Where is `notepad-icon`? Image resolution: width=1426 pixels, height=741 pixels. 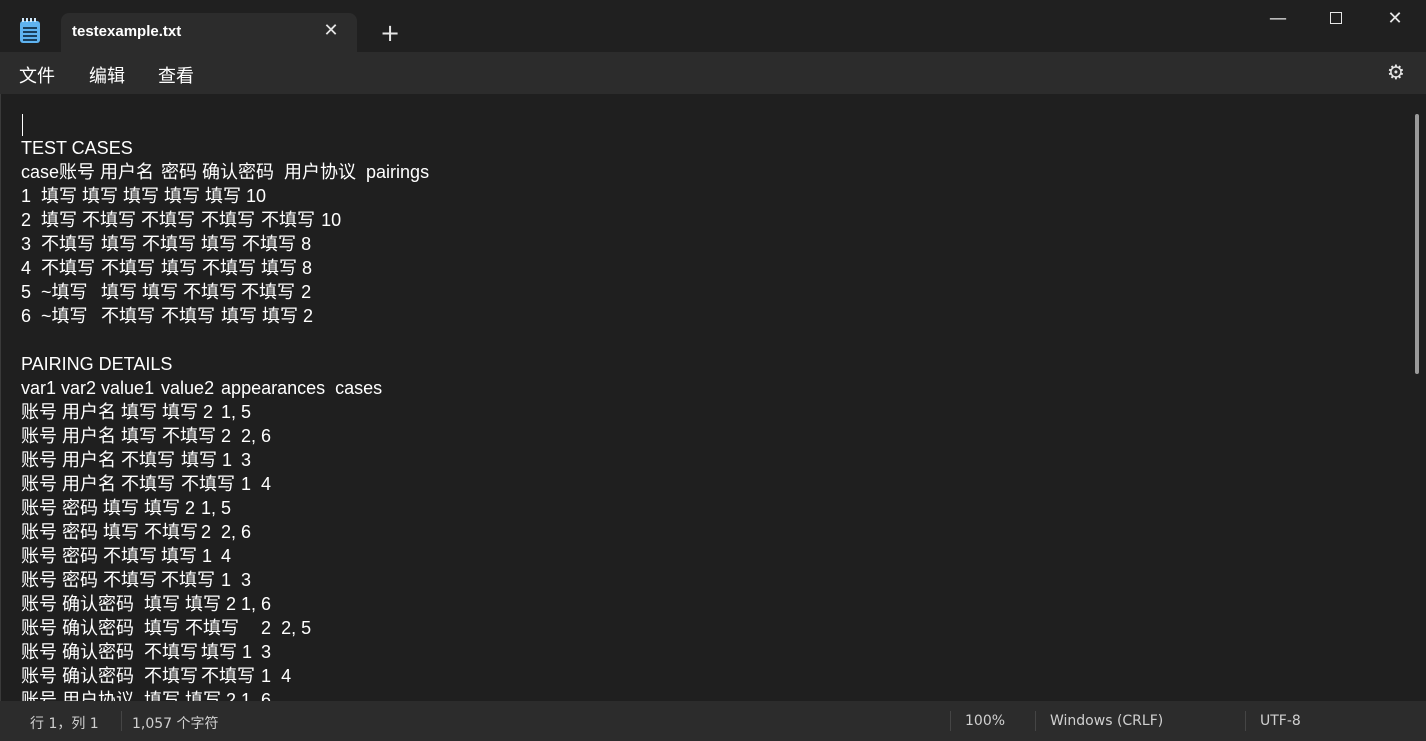
notepad-icon is located at coordinates (30, 30).